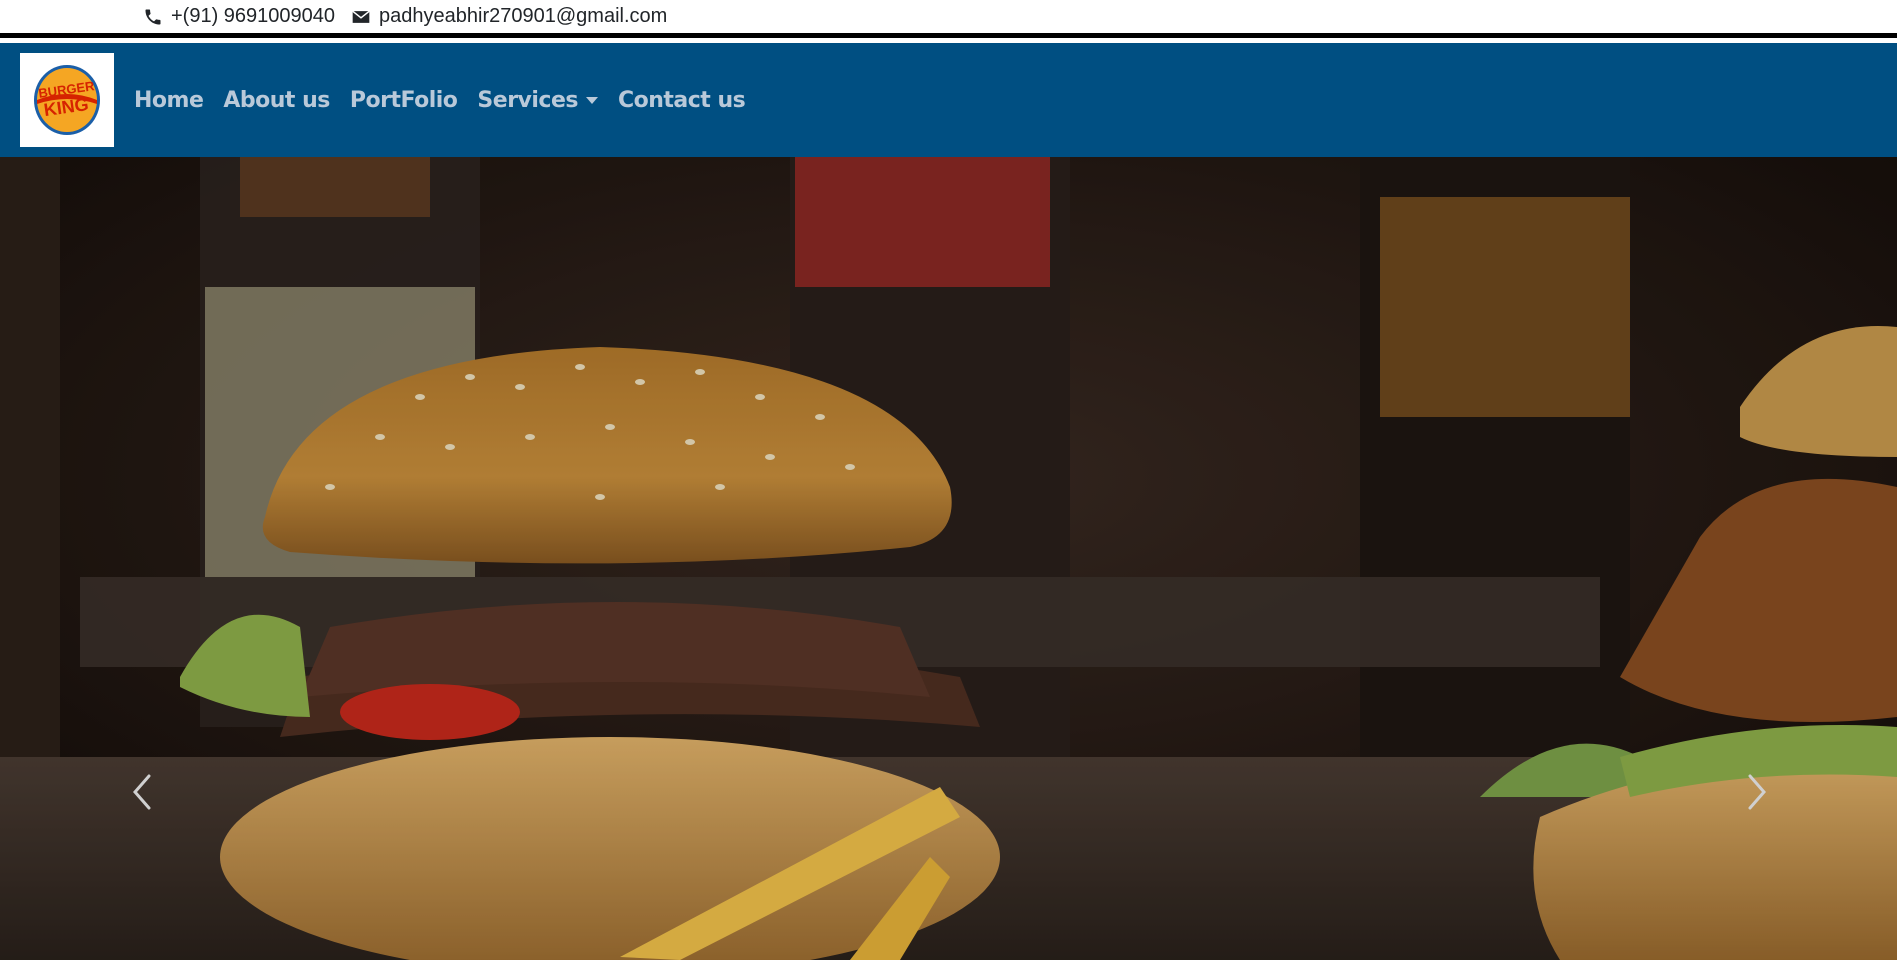 The image size is (1897, 960). I want to click on nav-services: Services, so click(537, 100).